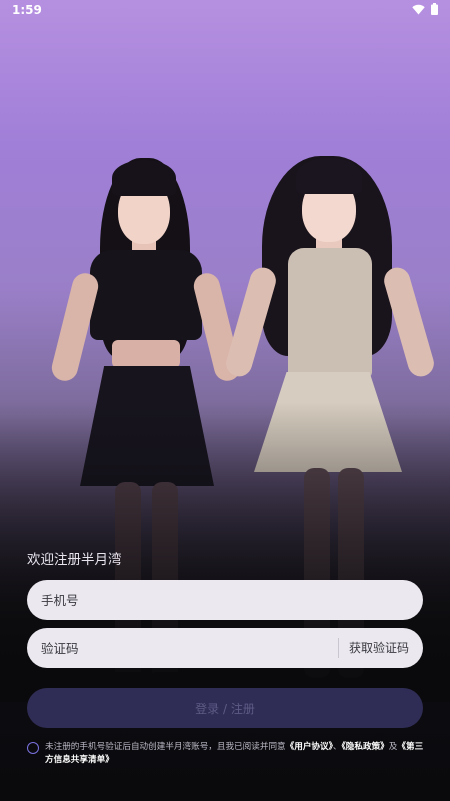 The width and height of the screenshot is (450, 801). Describe the element at coordinates (27, 10) in the screenshot. I see `status-time: 1:59` at that location.